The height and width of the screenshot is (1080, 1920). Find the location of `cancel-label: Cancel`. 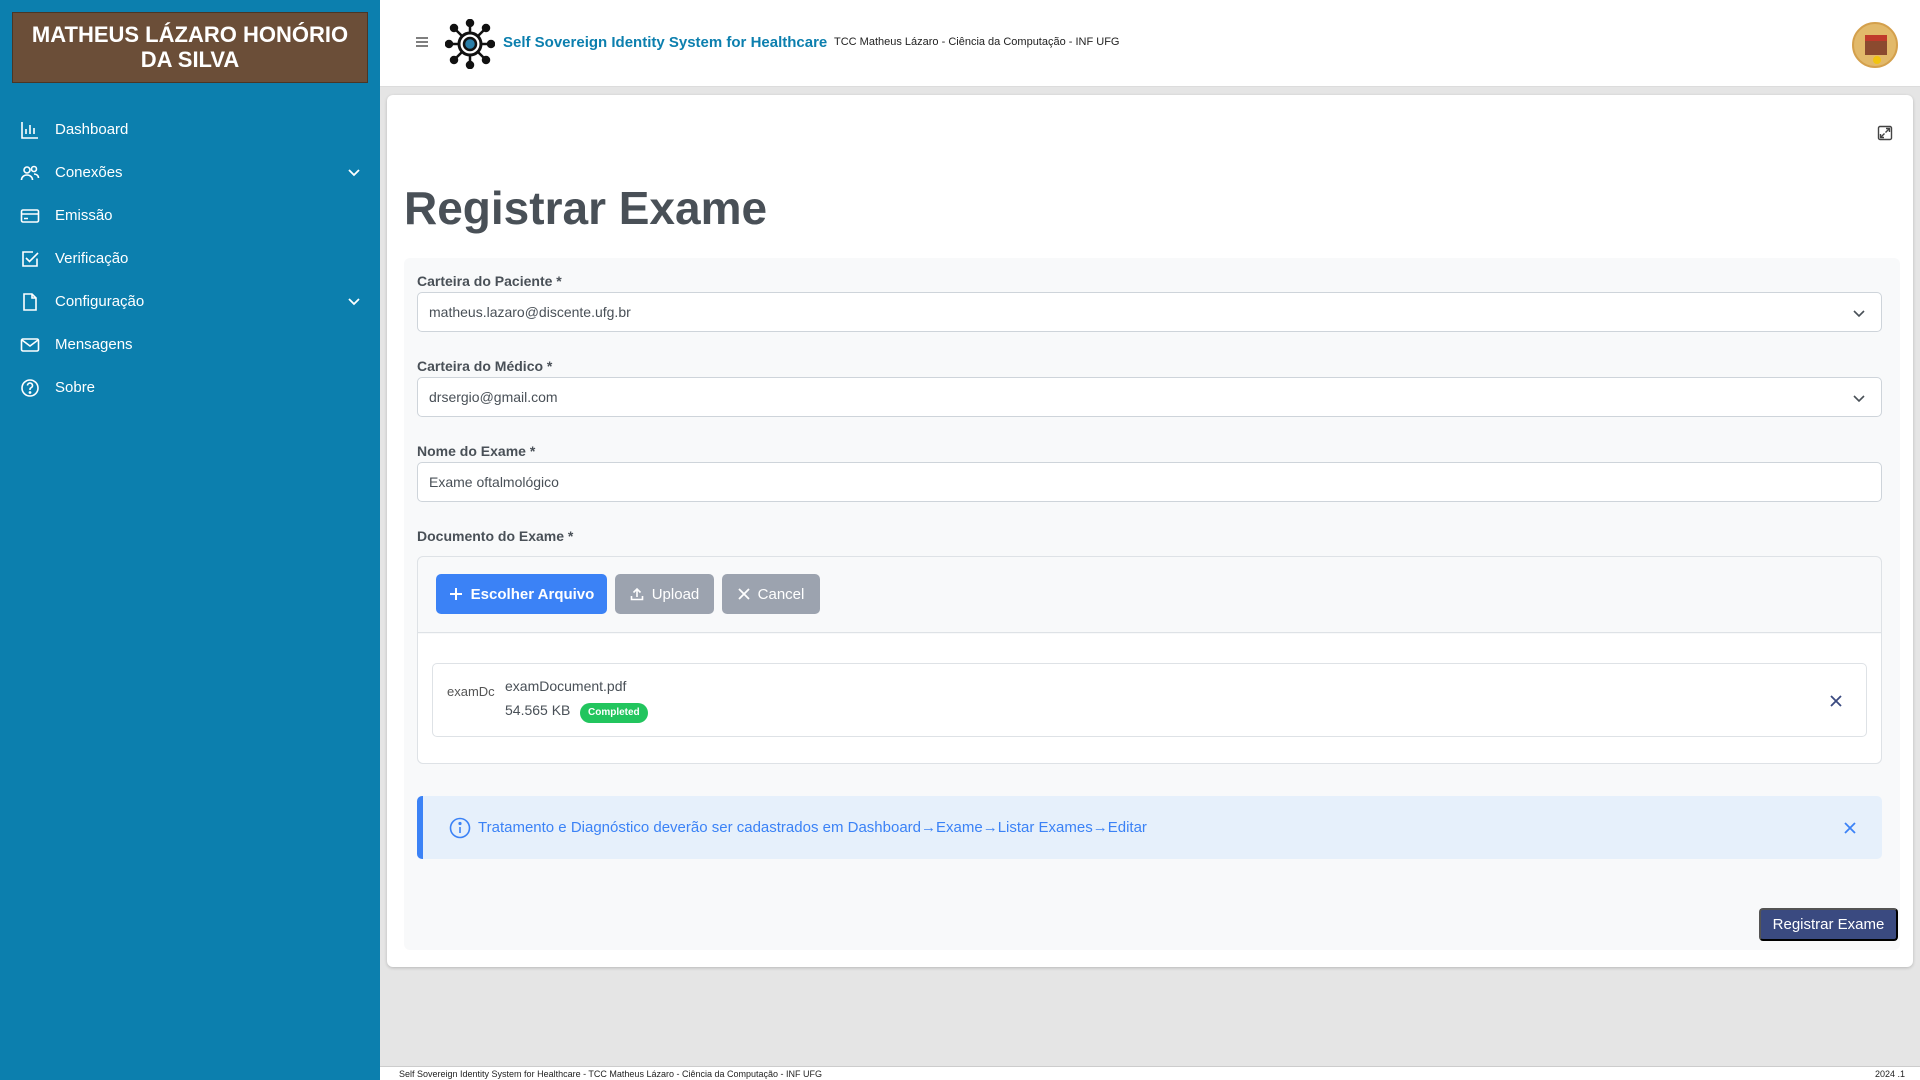

cancel-label: Cancel is located at coordinates (781, 594).